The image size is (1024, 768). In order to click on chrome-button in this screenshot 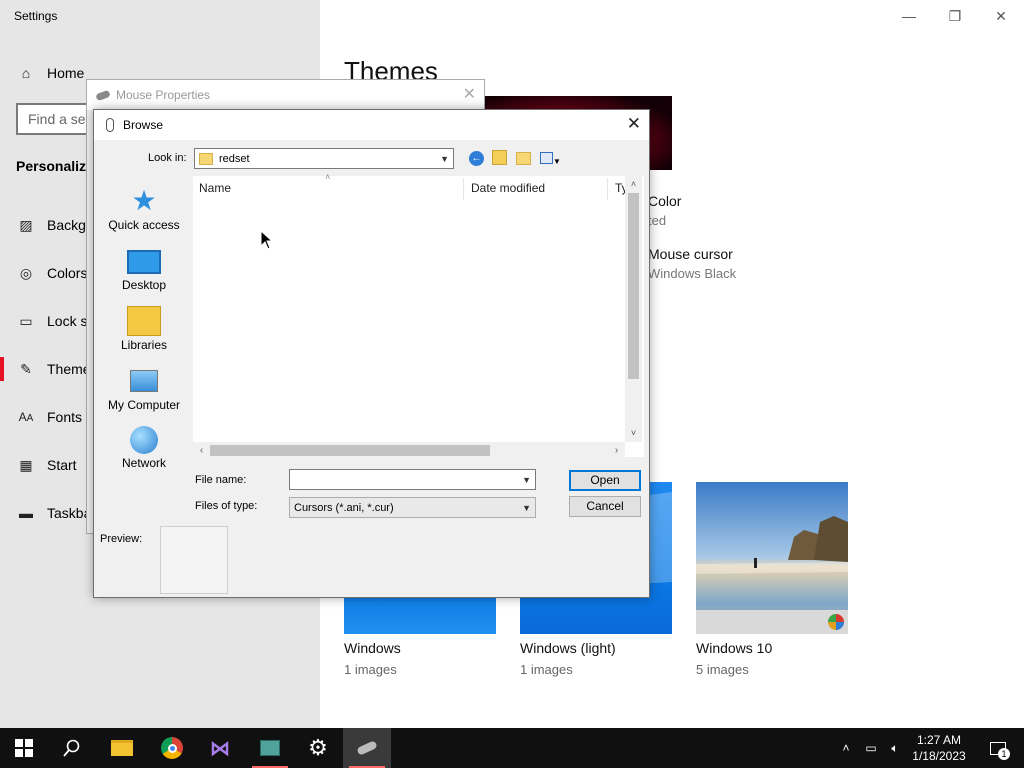, I will do `click(172, 748)`.